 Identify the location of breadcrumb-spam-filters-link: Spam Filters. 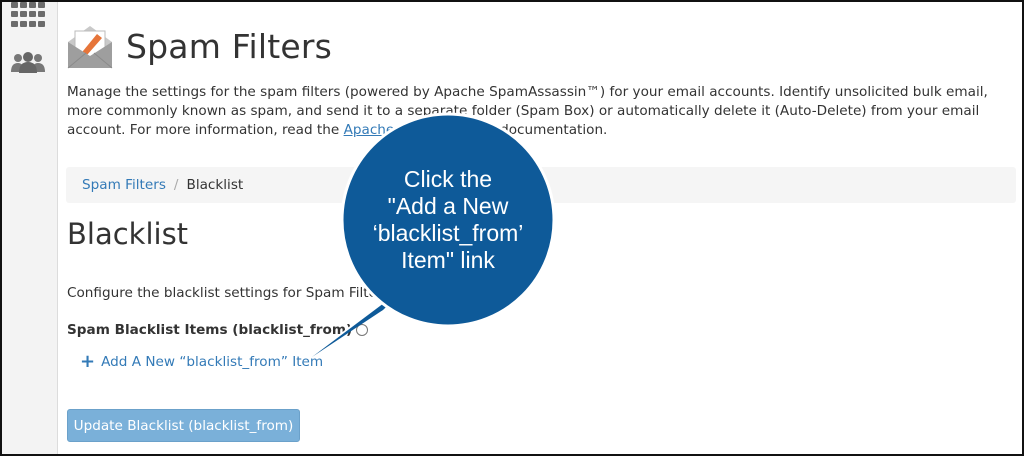
(124, 185).